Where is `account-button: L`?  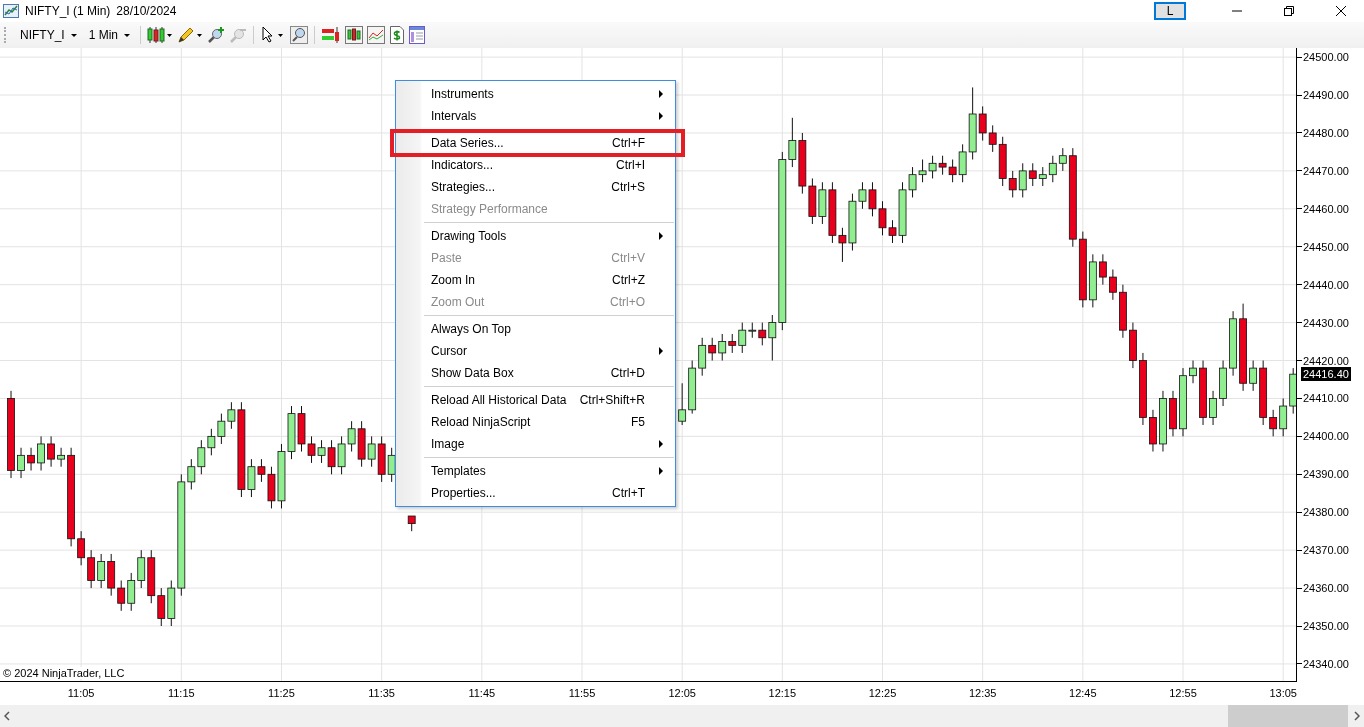
account-button: L is located at coordinates (1170, 11).